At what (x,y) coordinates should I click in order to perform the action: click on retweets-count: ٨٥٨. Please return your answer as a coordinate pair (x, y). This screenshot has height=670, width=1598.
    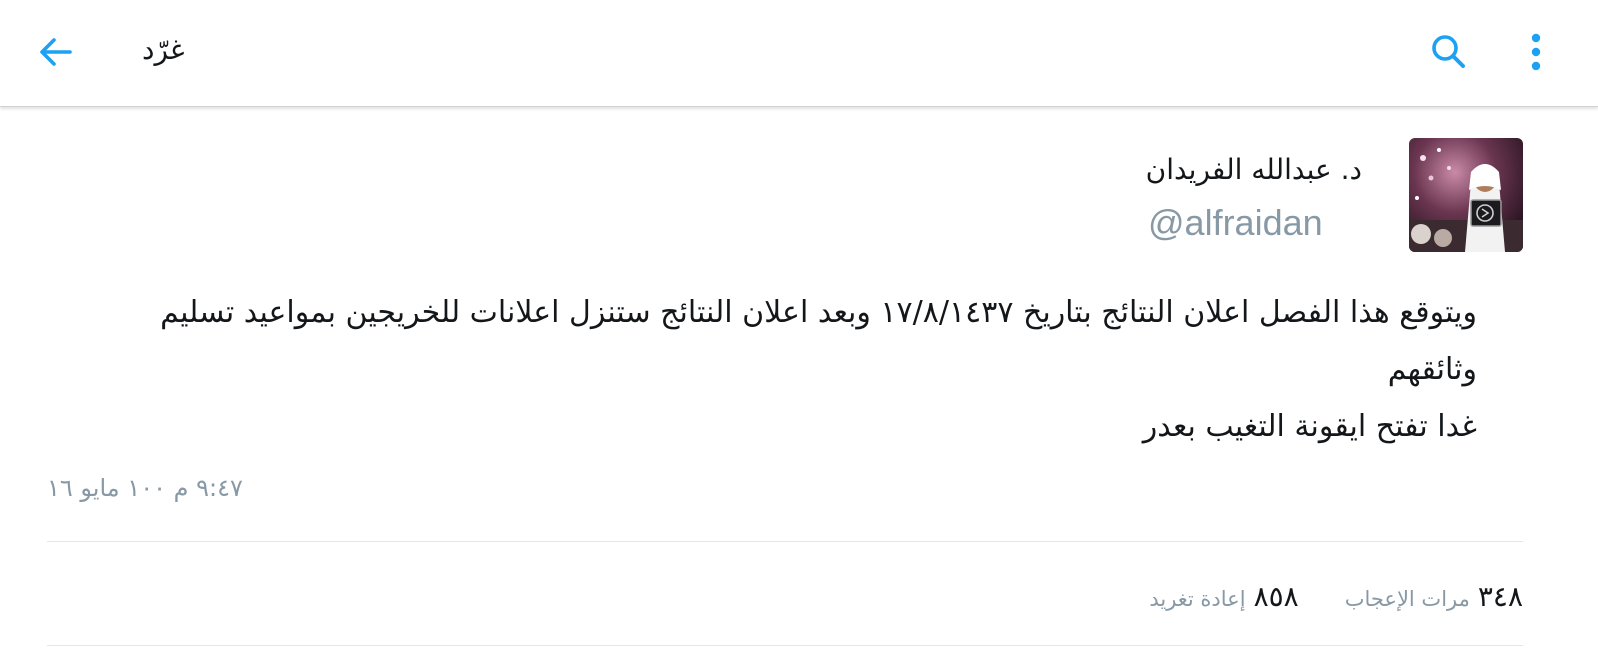
    Looking at the image, I should click on (1276, 596).